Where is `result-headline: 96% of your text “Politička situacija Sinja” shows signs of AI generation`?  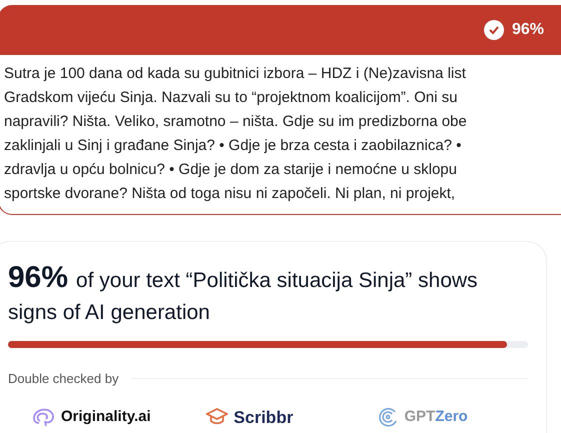 result-headline: 96% of your text “Politička situacija Sinja” shows signs of AI generation is located at coordinates (243, 294).